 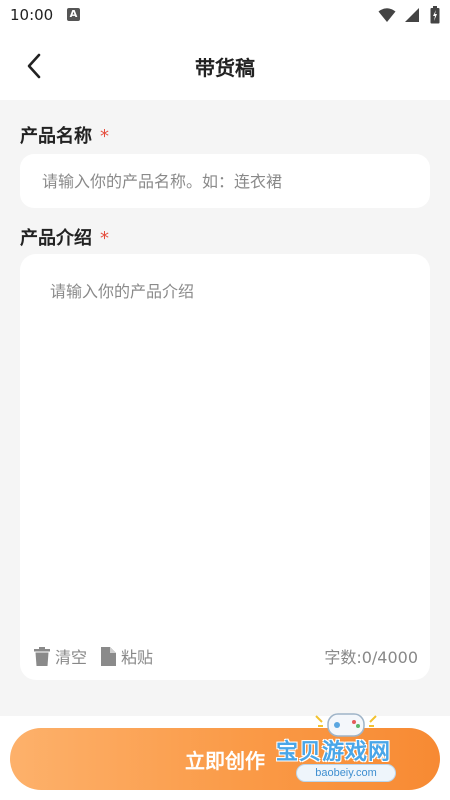 I want to click on watermark-title: 宝贝游戏网, so click(x=334, y=752).